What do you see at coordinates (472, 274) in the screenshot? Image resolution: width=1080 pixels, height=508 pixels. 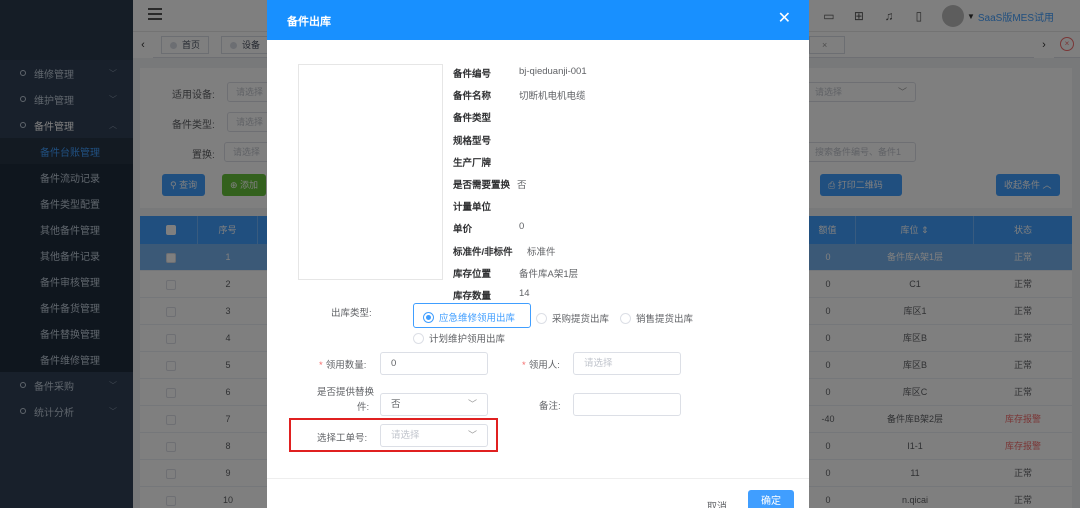 I see `info-key: 库存位置` at bounding box center [472, 274].